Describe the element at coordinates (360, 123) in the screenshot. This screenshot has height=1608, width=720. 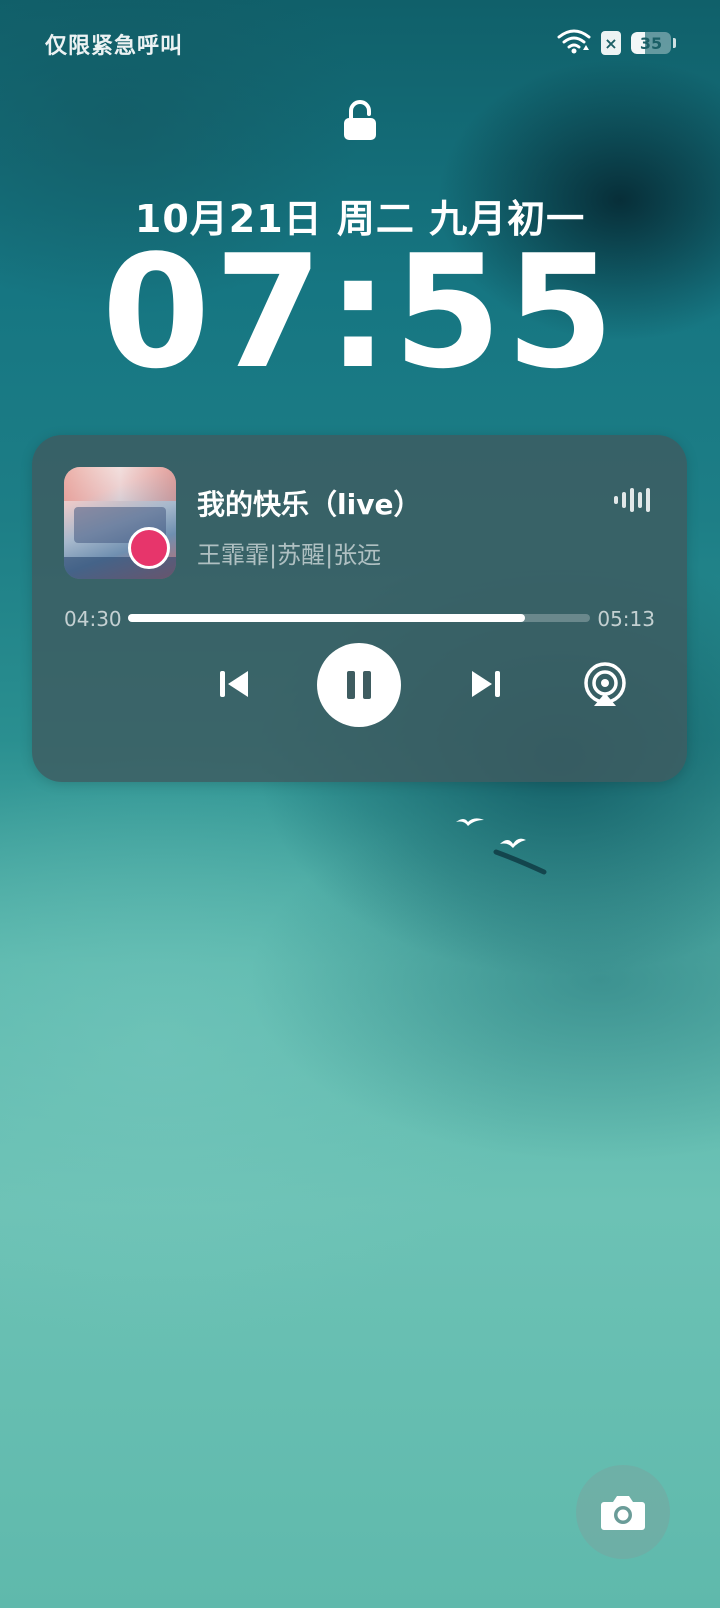
I see `lock-open-icon` at that location.